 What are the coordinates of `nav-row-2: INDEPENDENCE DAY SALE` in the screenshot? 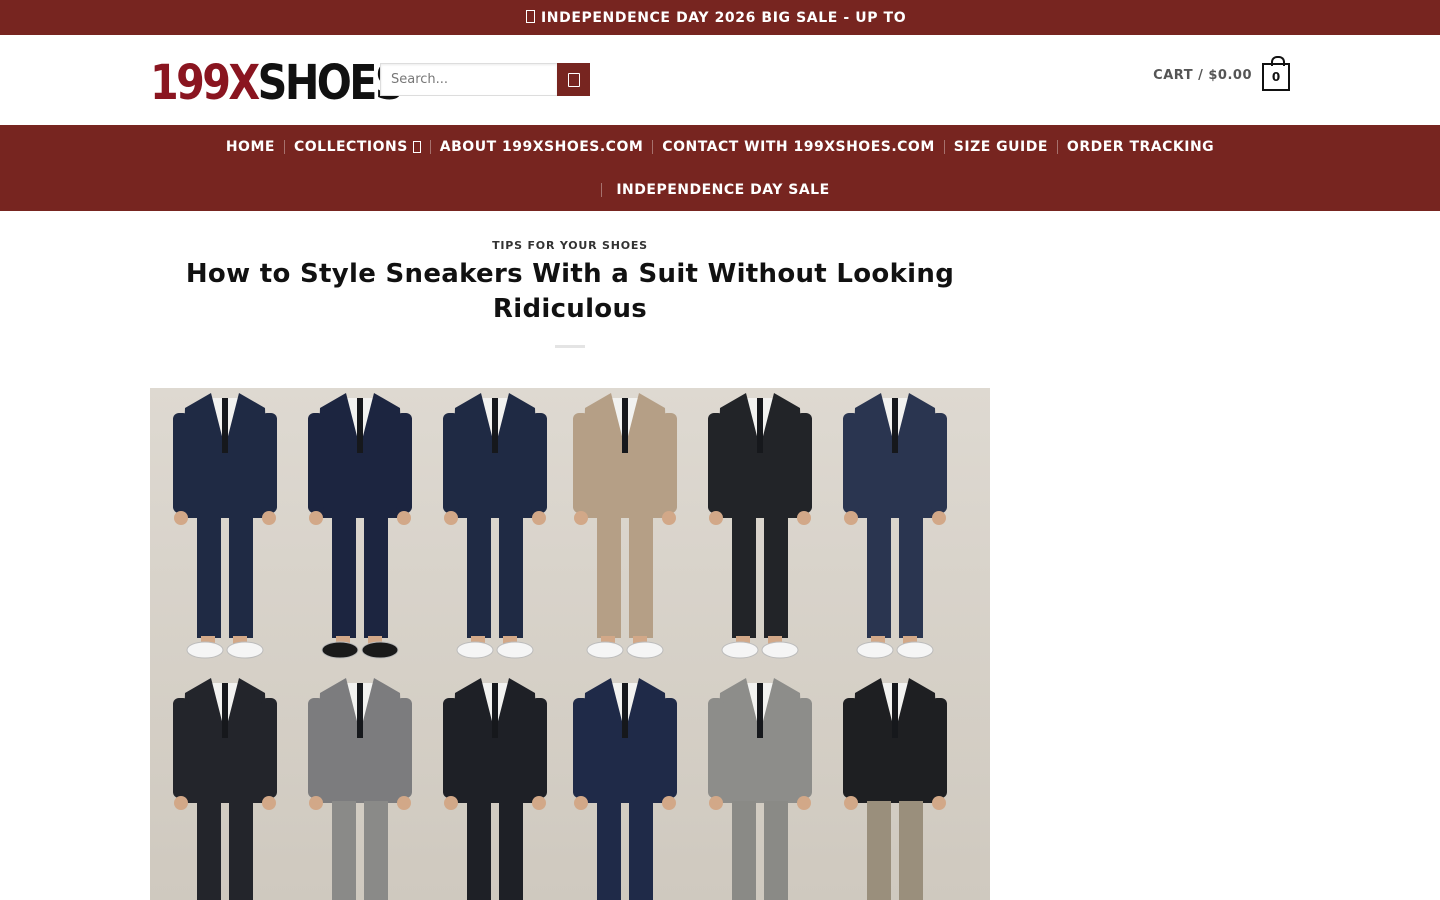 It's located at (720, 189).